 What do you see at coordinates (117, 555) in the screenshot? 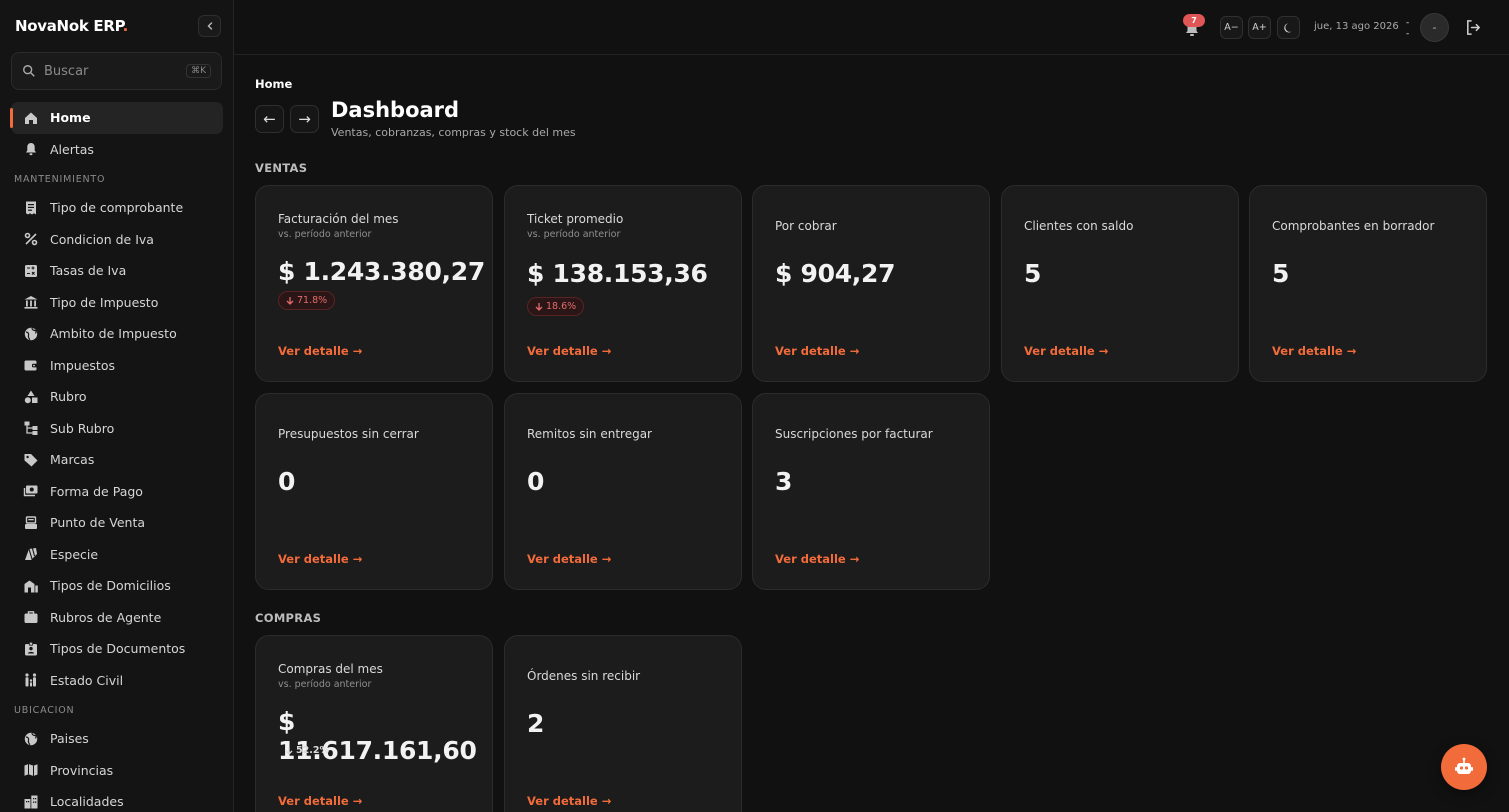
I see `sidebar-item-especie: Especie` at bounding box center [117, 555].